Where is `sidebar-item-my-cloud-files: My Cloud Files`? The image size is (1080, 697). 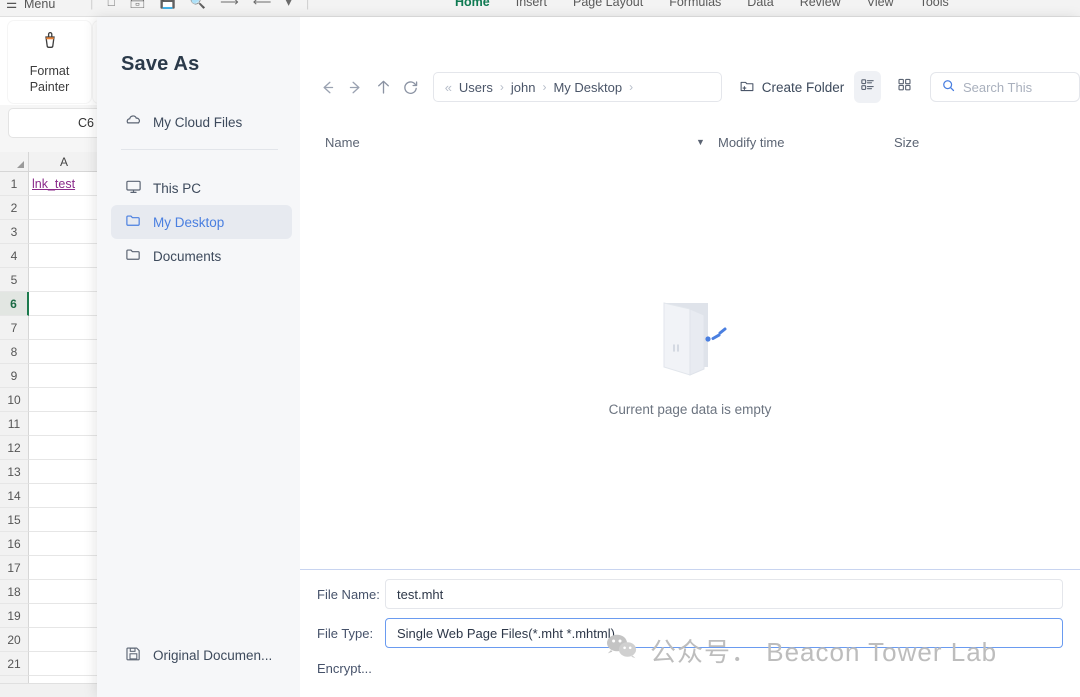 sidebar-item-my-cloud-files: My Cloud Files is located at coordinates (201, 122).